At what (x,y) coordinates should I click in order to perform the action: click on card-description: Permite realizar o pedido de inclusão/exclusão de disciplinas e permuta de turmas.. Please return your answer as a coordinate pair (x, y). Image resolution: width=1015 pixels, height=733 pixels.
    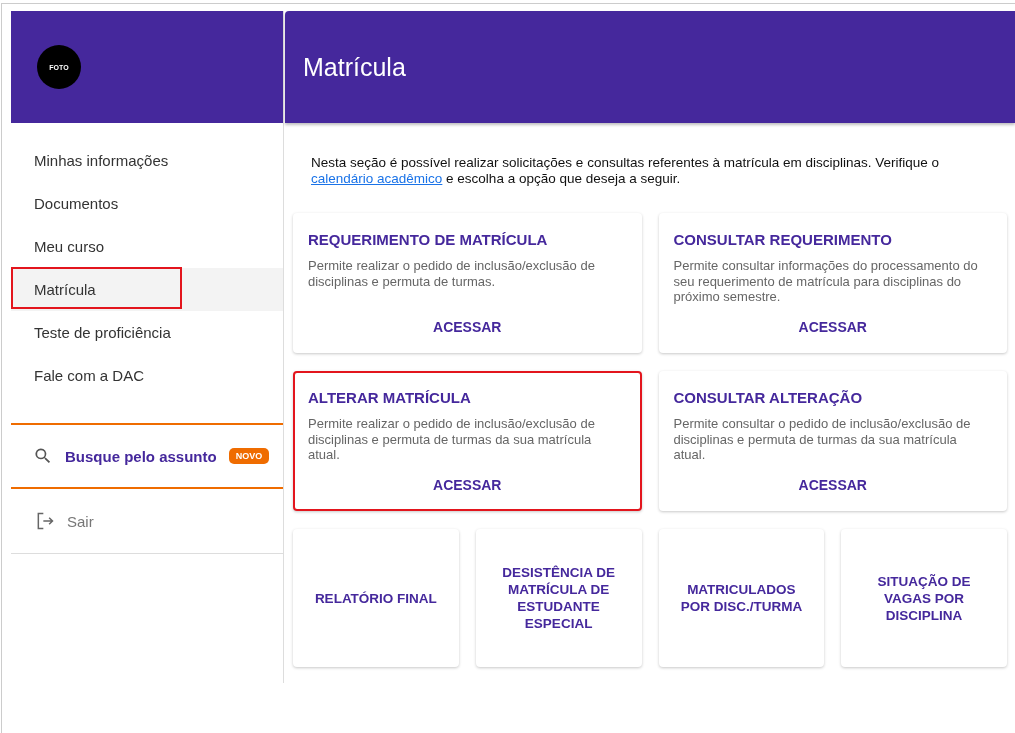
    Looking at the image, I should click on (452, 274).